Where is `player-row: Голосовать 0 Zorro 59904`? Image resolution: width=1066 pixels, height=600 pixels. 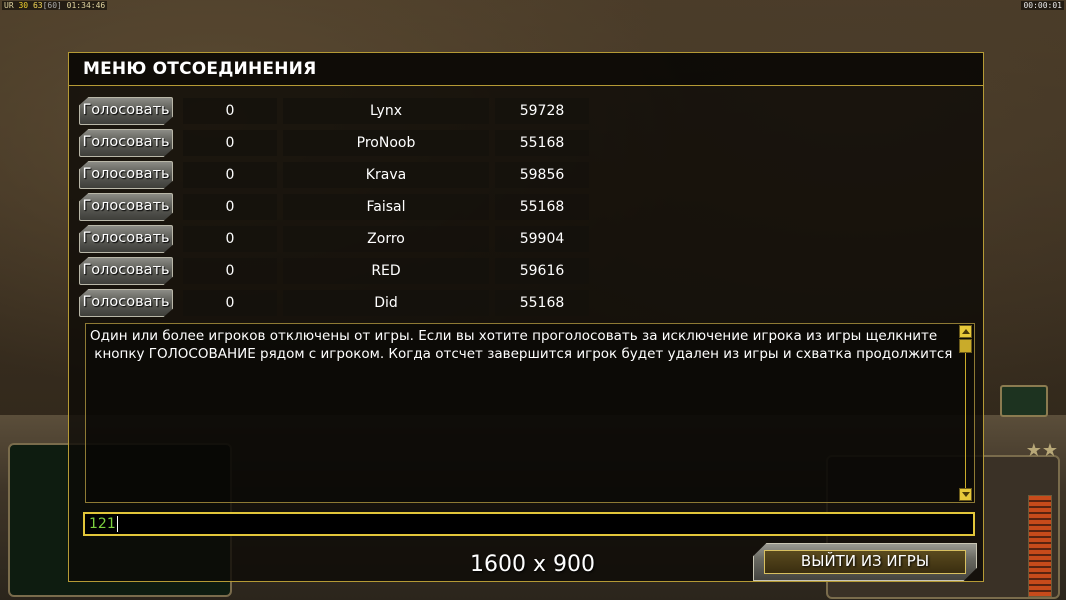
player-row: Голосовать 0 Zorro 59904 is located at coordinates (333, 239).